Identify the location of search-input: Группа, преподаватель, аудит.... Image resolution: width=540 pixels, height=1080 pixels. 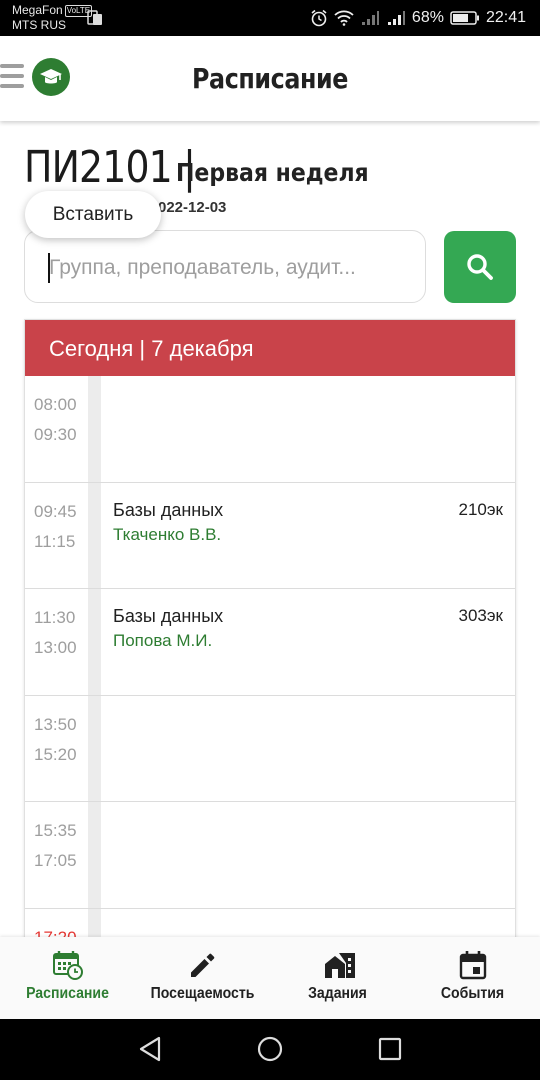
(225, 266).